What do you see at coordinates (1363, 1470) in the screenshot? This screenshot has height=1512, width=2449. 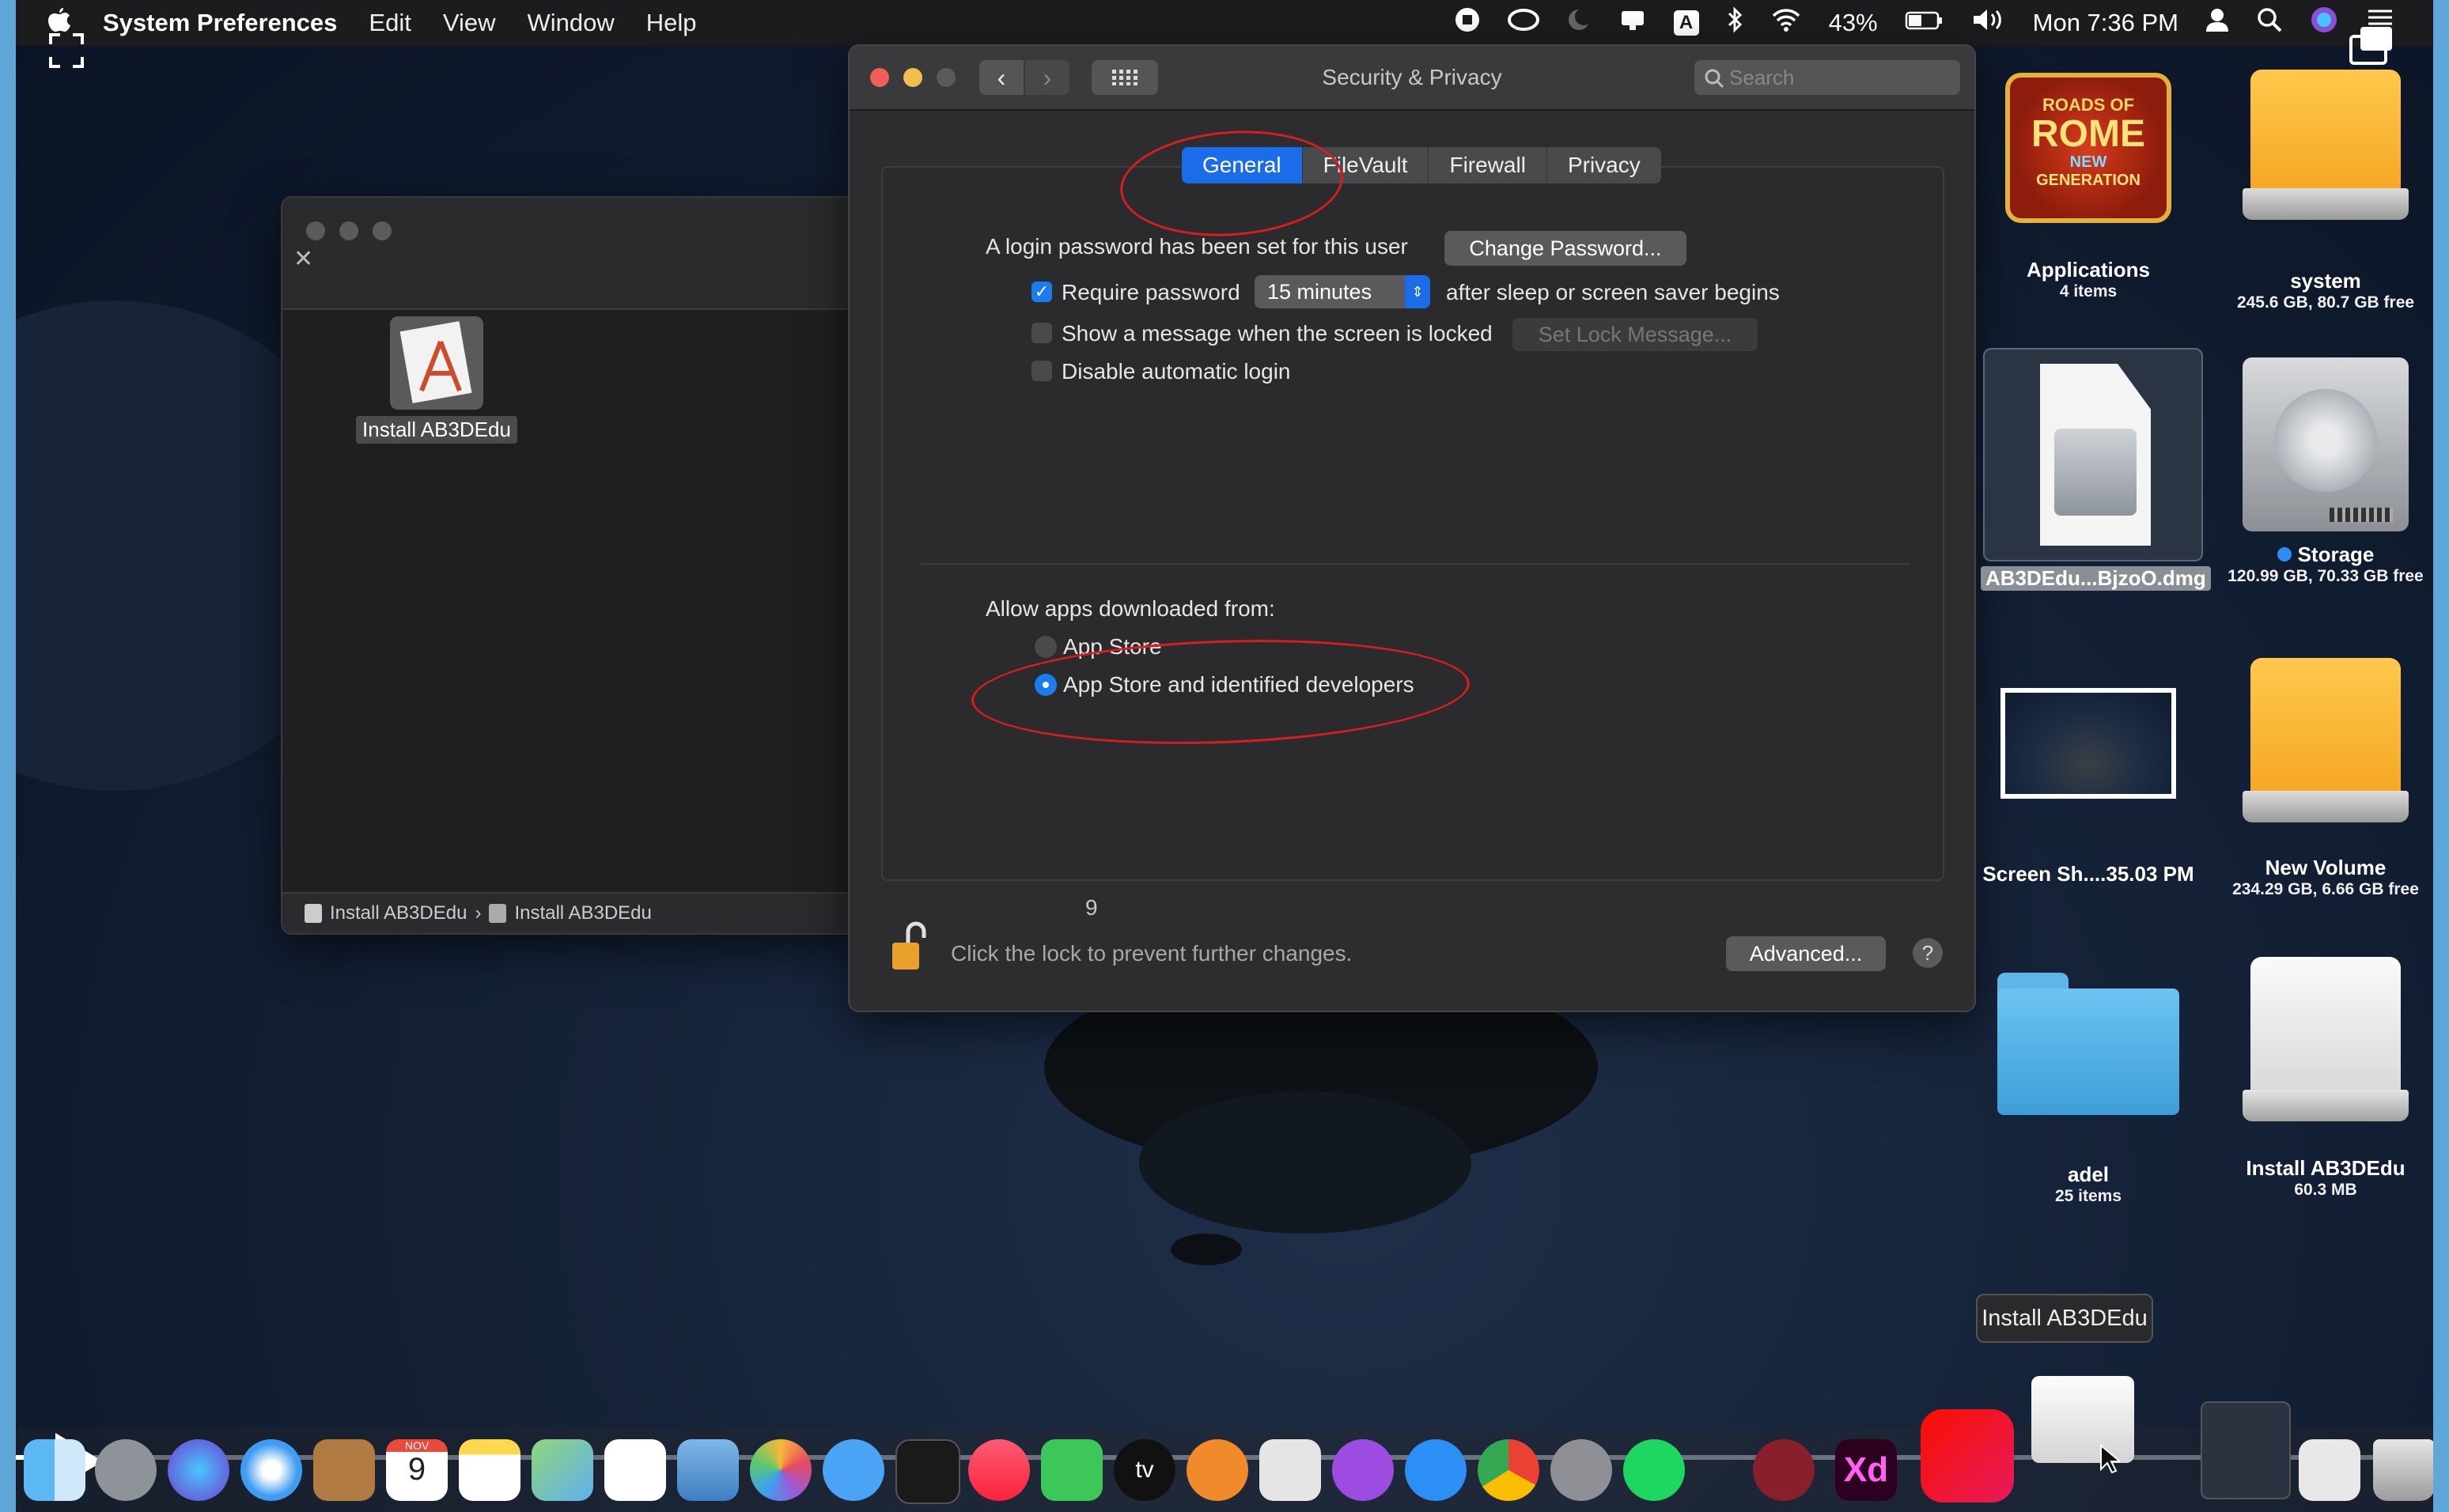 I see `podcasts-icon` at bounding box center [1363, 1470].